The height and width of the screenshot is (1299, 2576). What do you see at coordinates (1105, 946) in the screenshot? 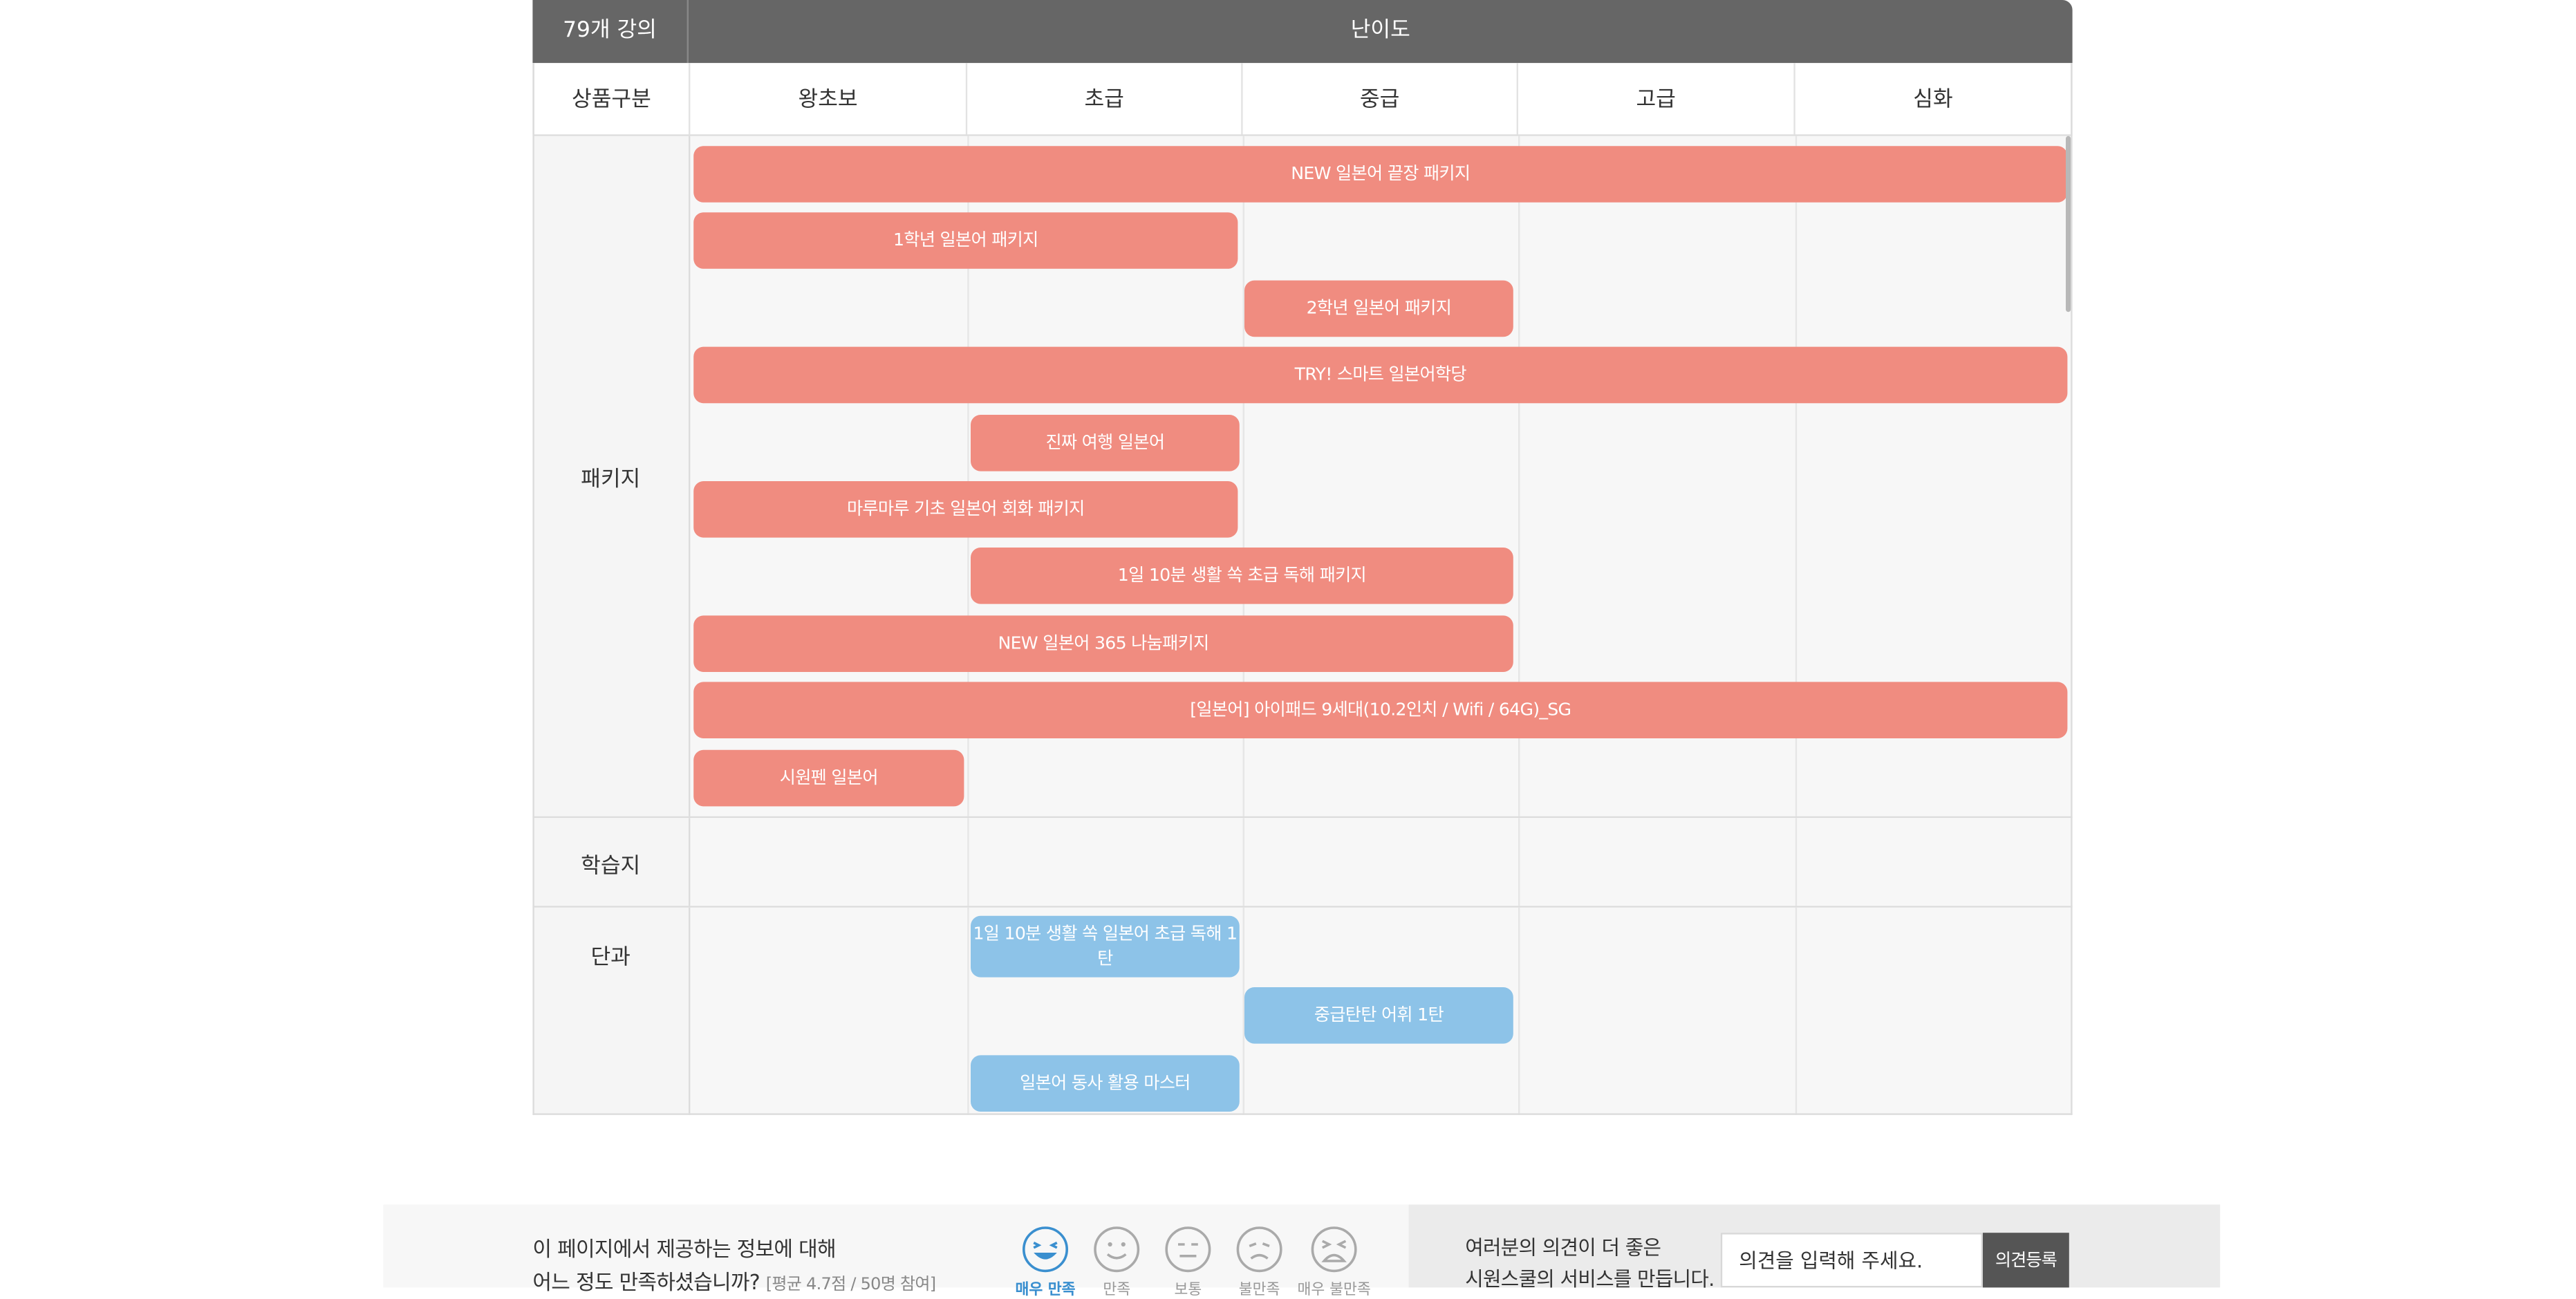
I see `single-course-bar: 1일 10분 생활 쏙 일본어 초급 독해 1탄` at bounding box center [1105, 946].